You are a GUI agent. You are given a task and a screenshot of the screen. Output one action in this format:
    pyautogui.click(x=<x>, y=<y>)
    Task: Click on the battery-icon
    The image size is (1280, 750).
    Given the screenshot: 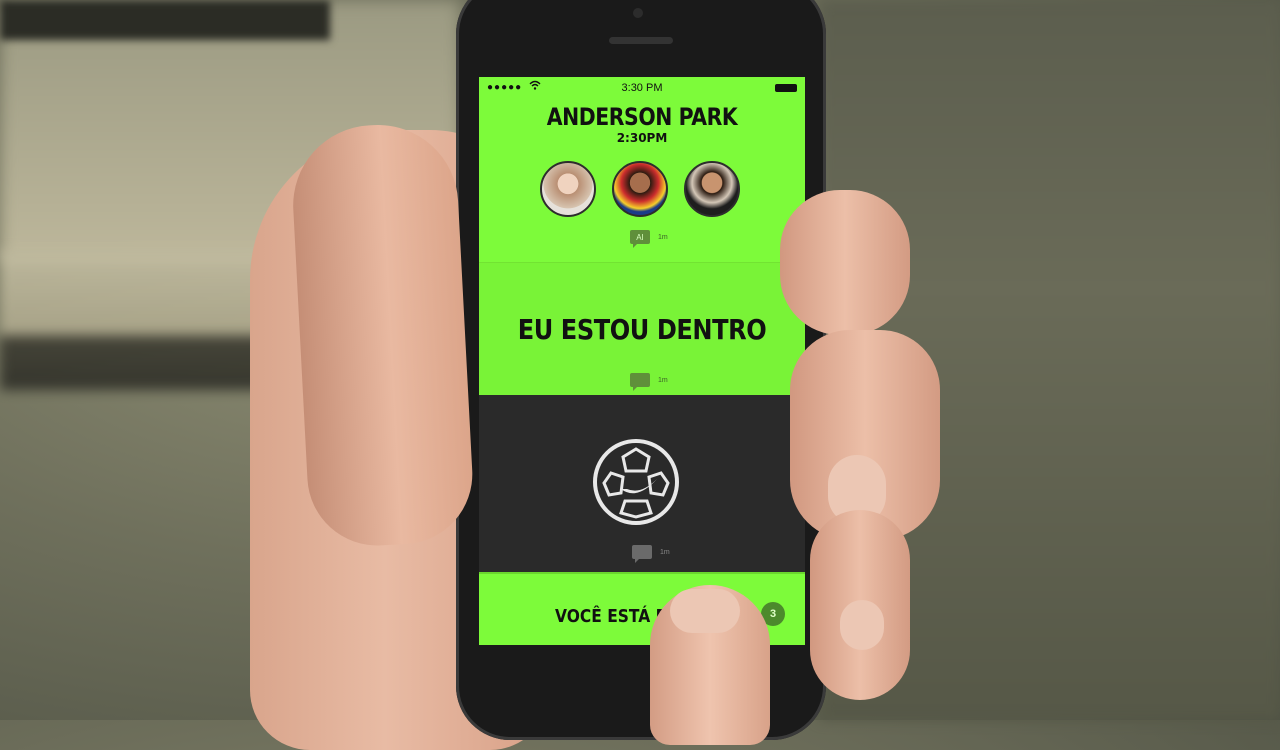 What is the action you would take?
    pyautogui.click(x=786, y=88)
    